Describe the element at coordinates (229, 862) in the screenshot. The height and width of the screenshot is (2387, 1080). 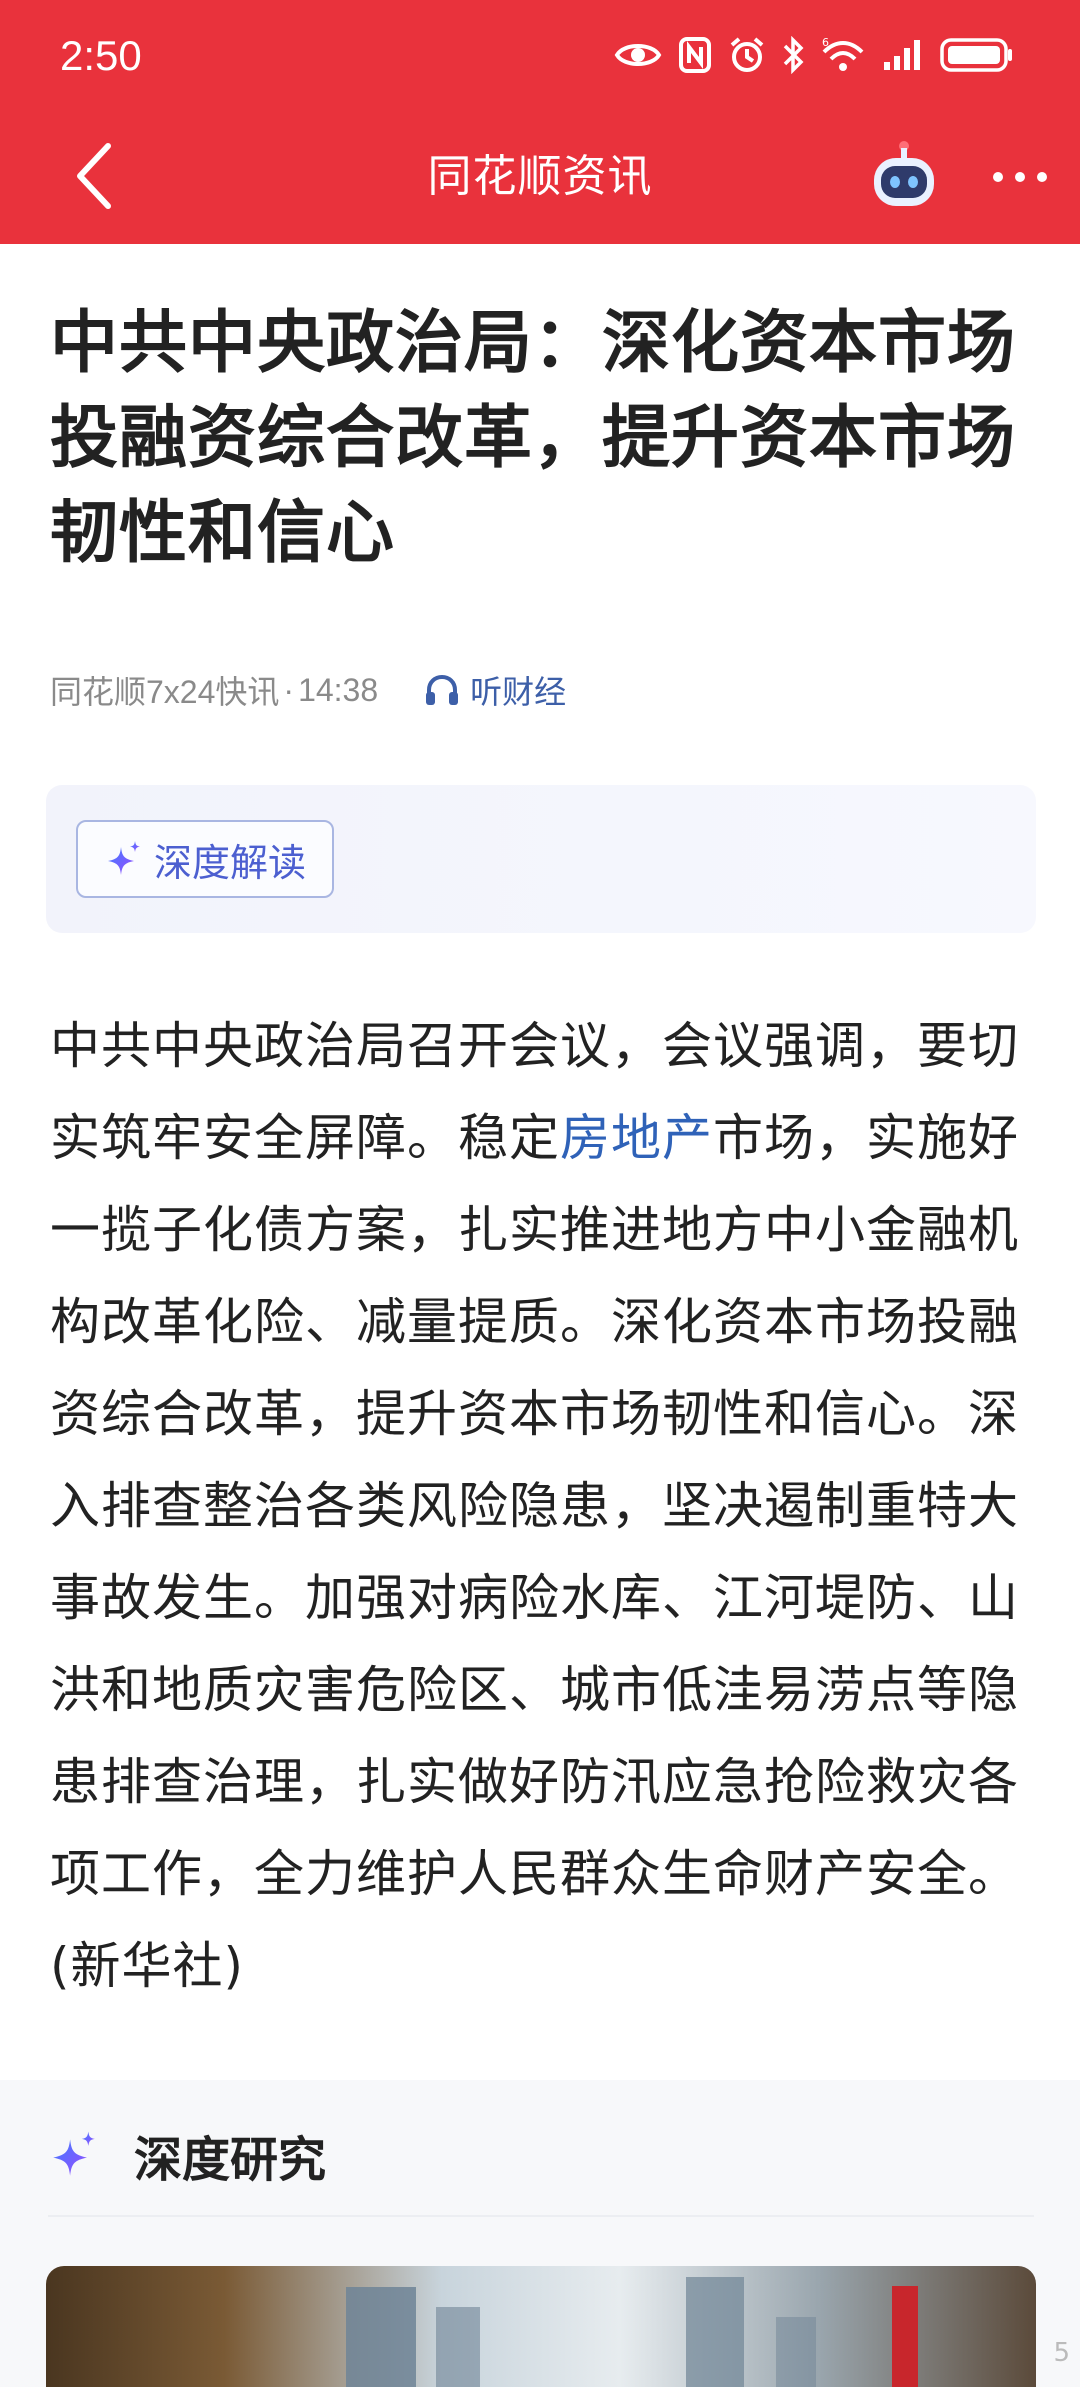
I see `deep-interpretation-label: 深度解读` at that location.